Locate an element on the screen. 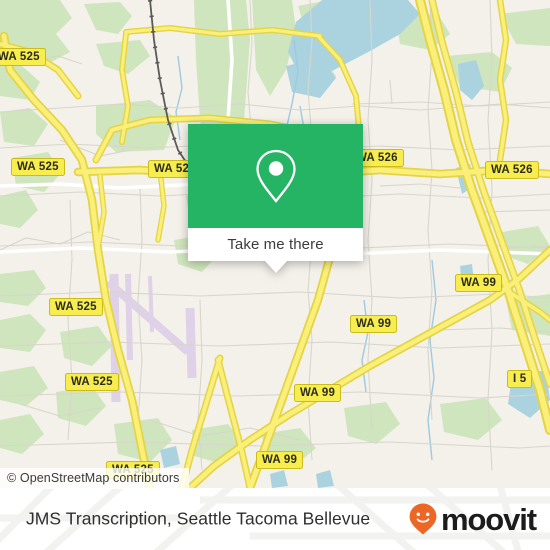 This screenshot has height=550, width=550. popup-action-row: Take me there is located at coordinates (275, 244).